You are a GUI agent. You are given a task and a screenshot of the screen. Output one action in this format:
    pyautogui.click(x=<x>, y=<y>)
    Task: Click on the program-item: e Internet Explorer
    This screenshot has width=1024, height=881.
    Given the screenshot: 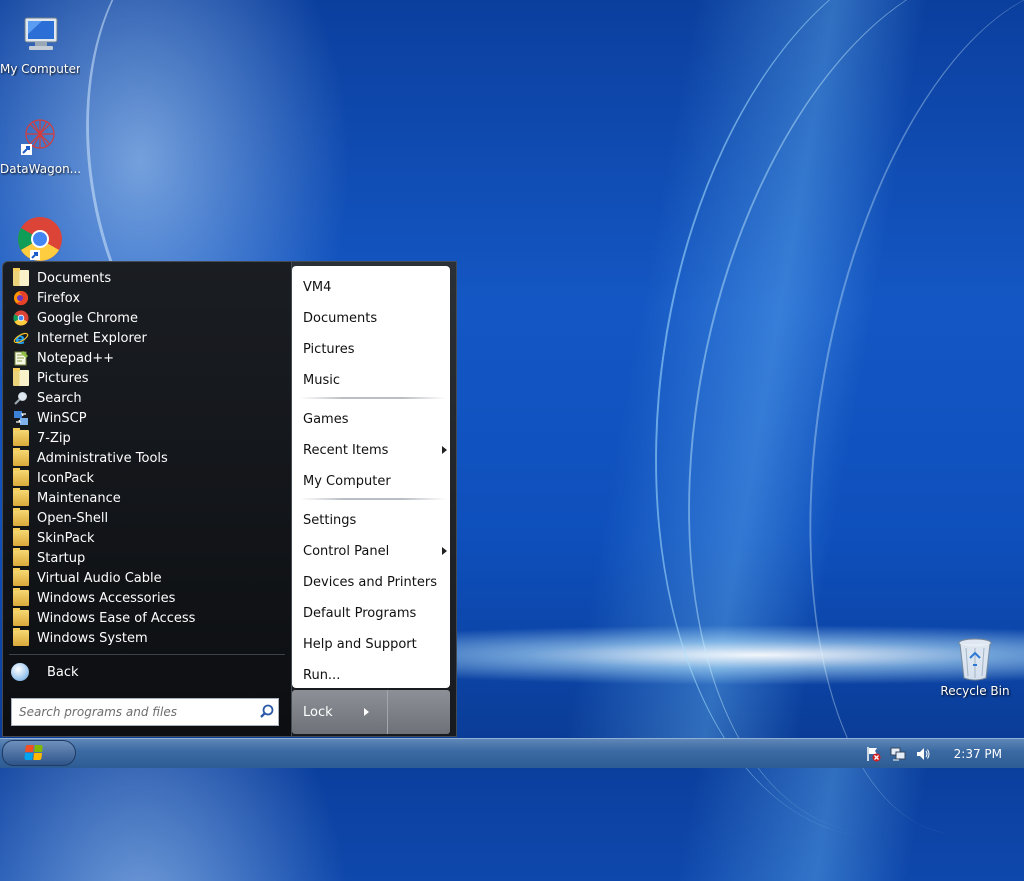 What is the action you would take?
    pyautogui.click(x=147, y=338)
    